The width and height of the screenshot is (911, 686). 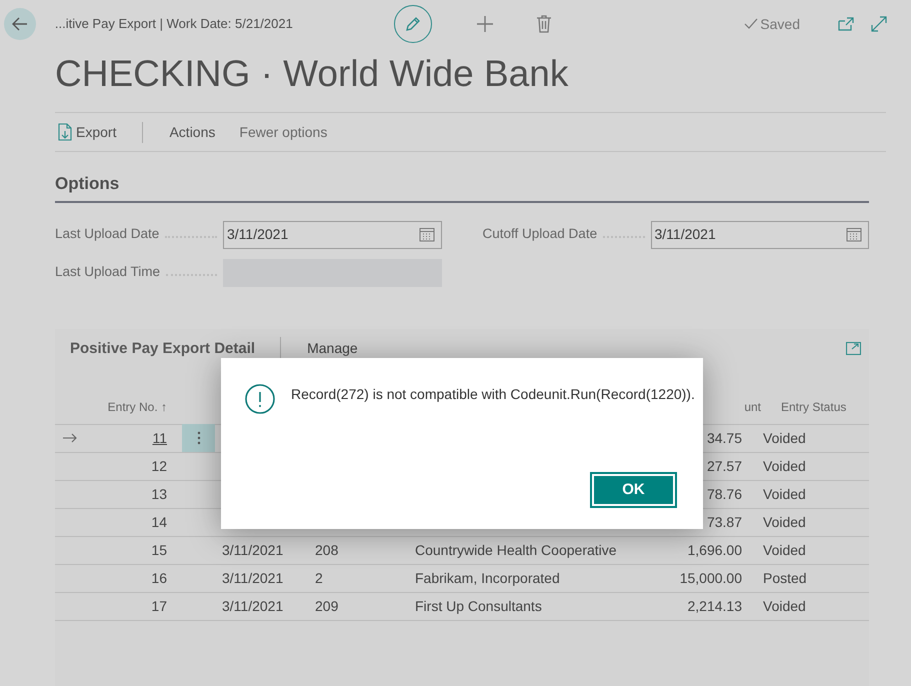 I want to click on table-cell-text: 12, so click(x=159, y=466).